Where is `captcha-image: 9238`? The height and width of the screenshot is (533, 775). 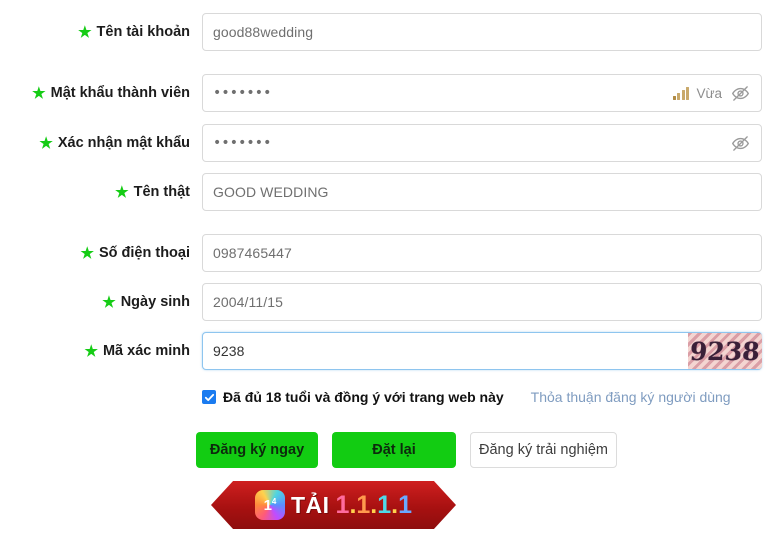 captcha-image: 9238 is located at coordinates (725, 351).